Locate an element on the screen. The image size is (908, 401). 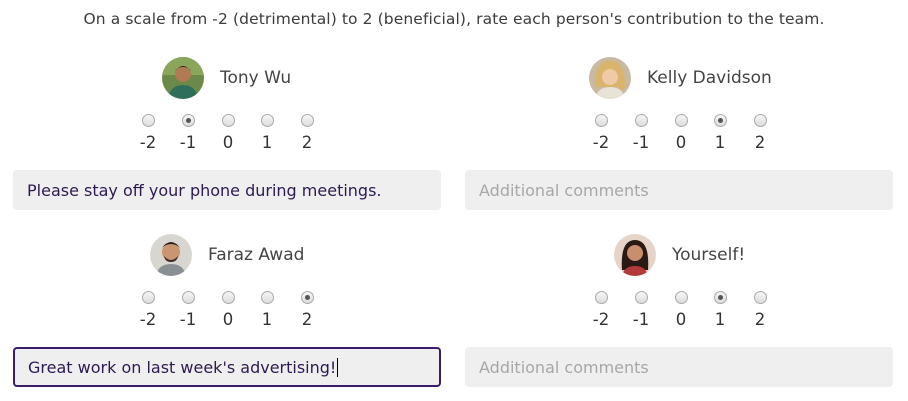
comment-text: Great work on last week's advertising! is located at coordinates (182, 367).